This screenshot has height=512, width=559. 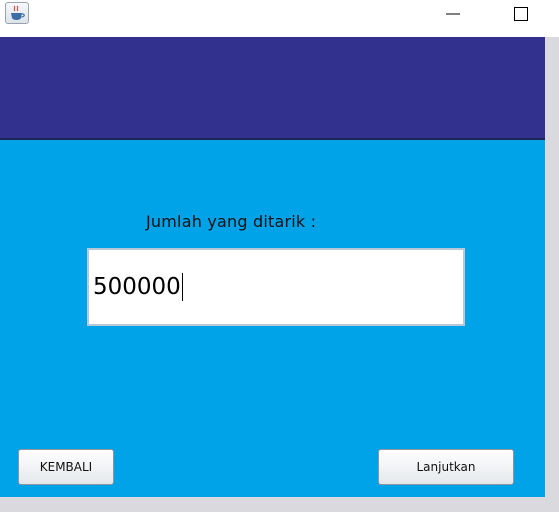 I want to click on window-edge-right, so click(x=552, y=267).